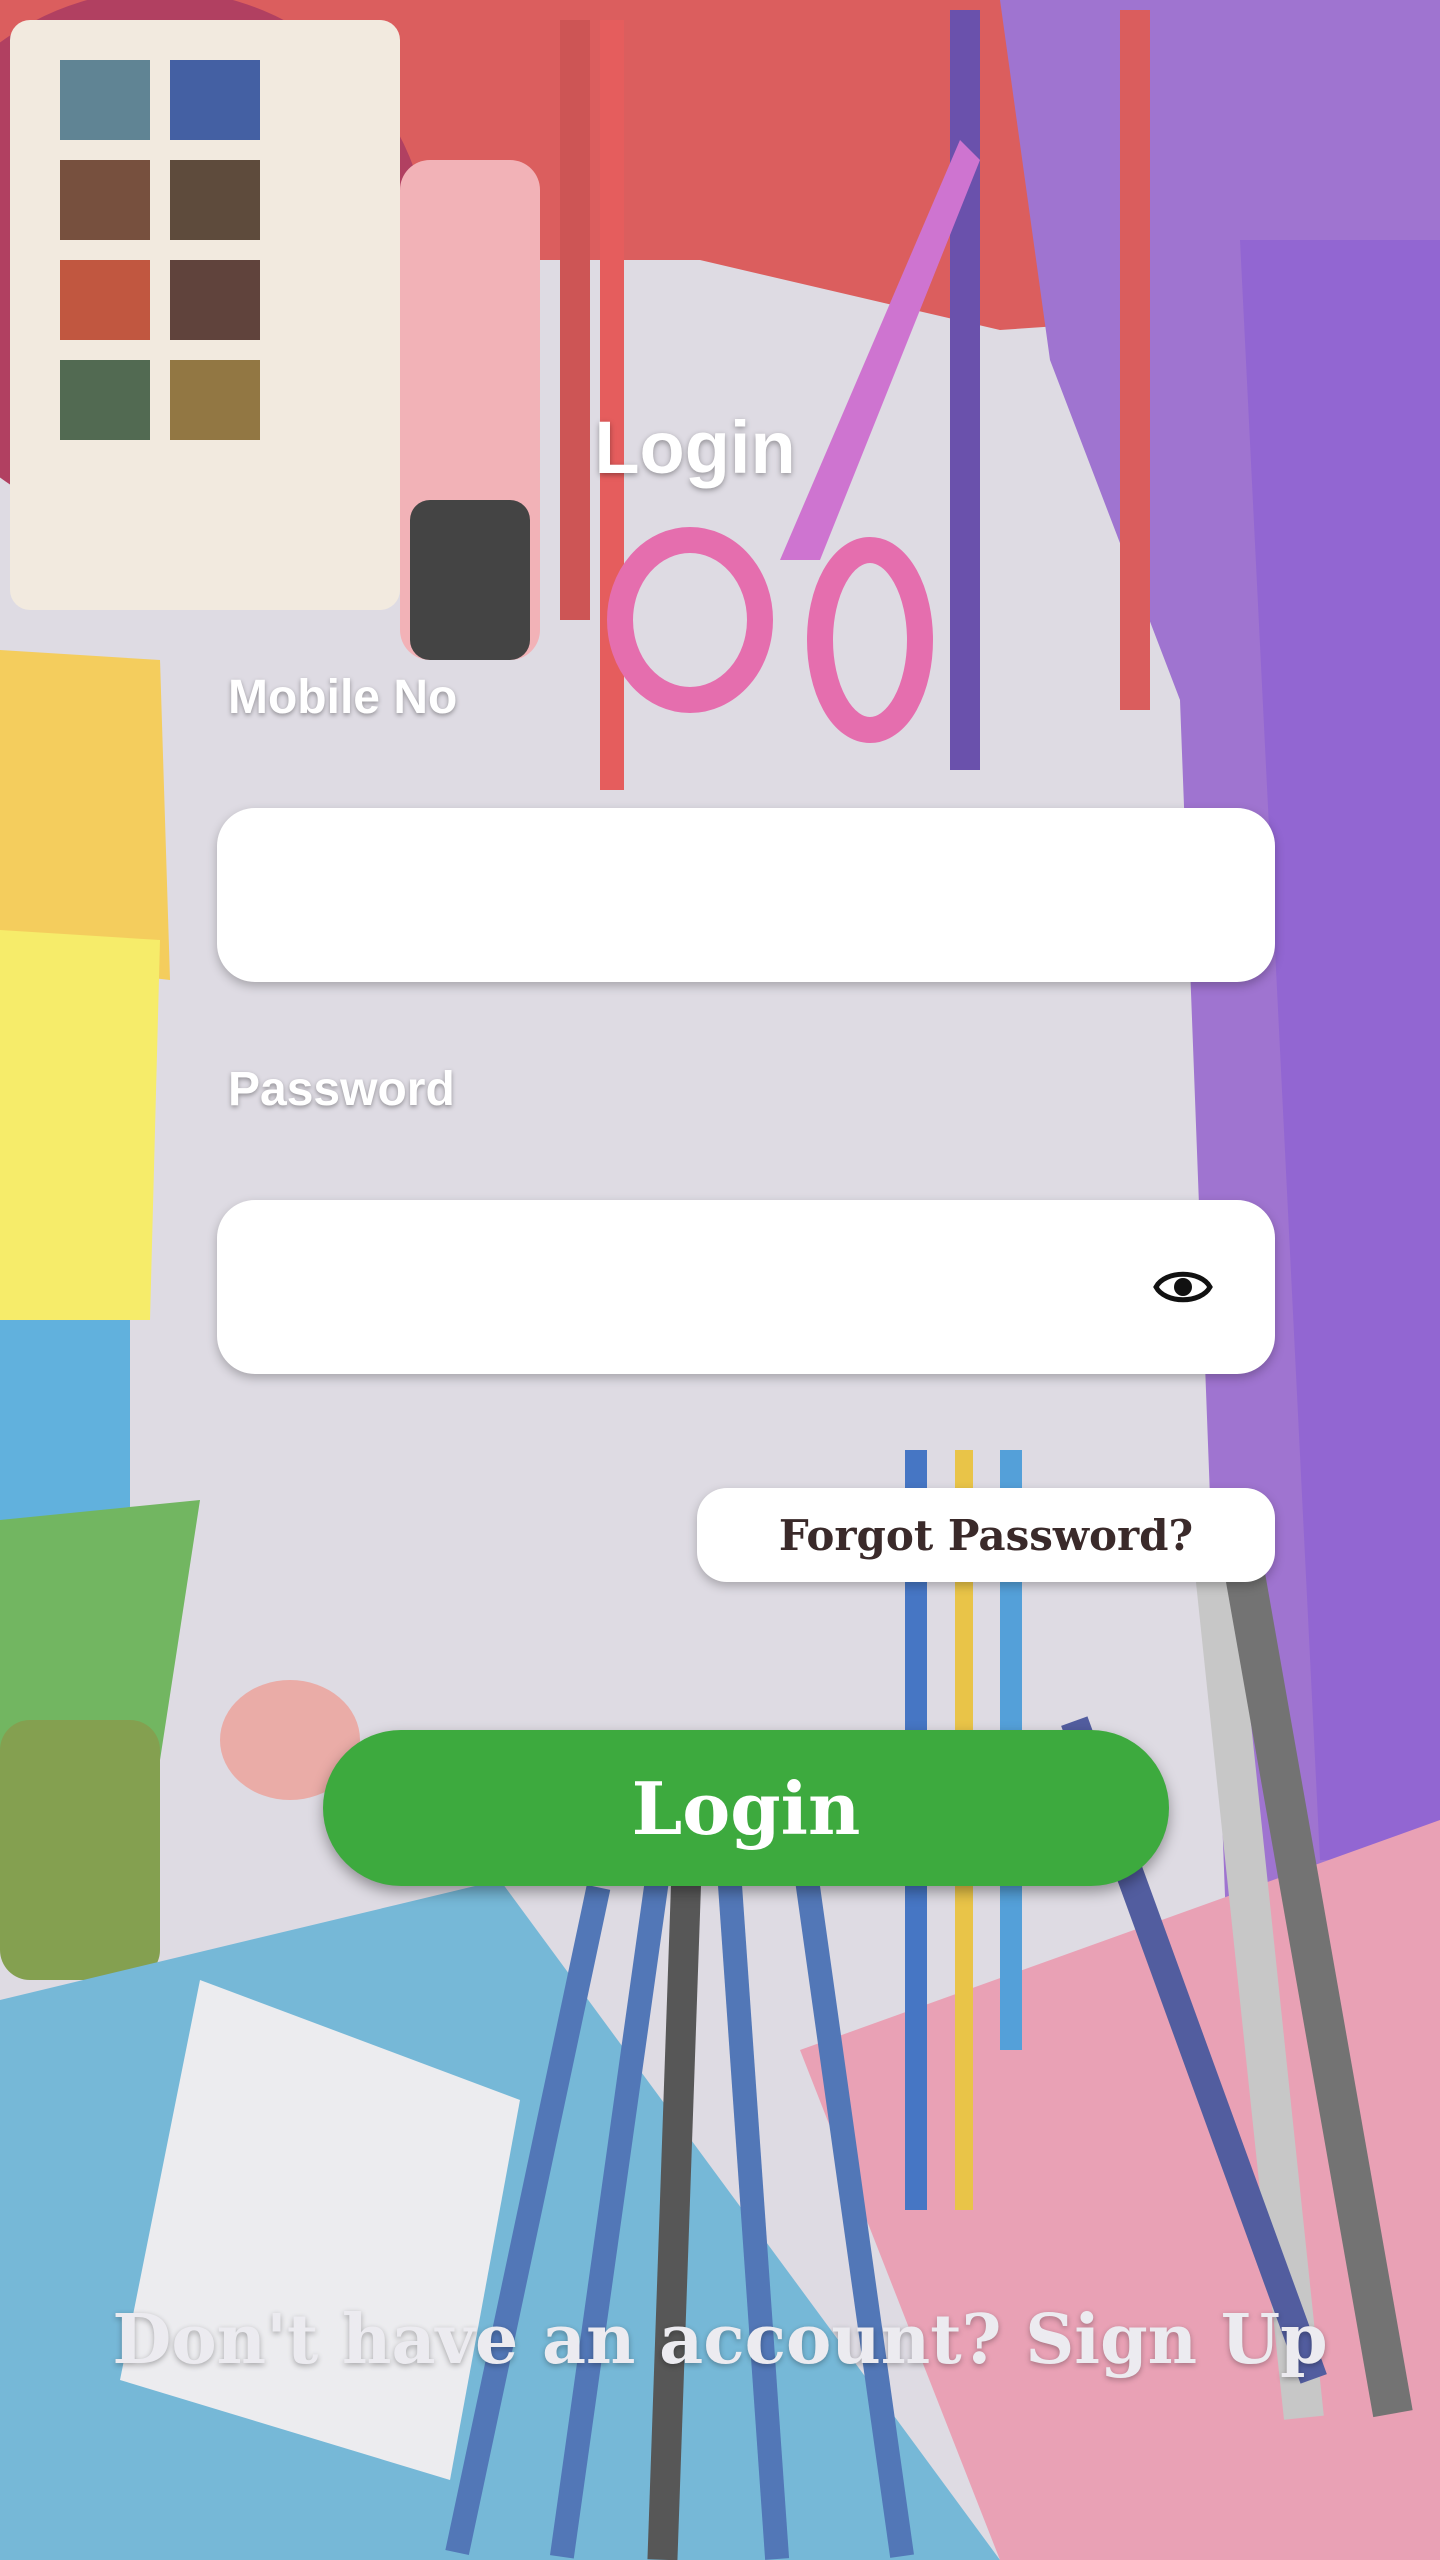  What do you see at coordinates (1176, 2340) in the screenshot?
I see `signup-link: Sign Up` at bounding box center [1176, 2340].